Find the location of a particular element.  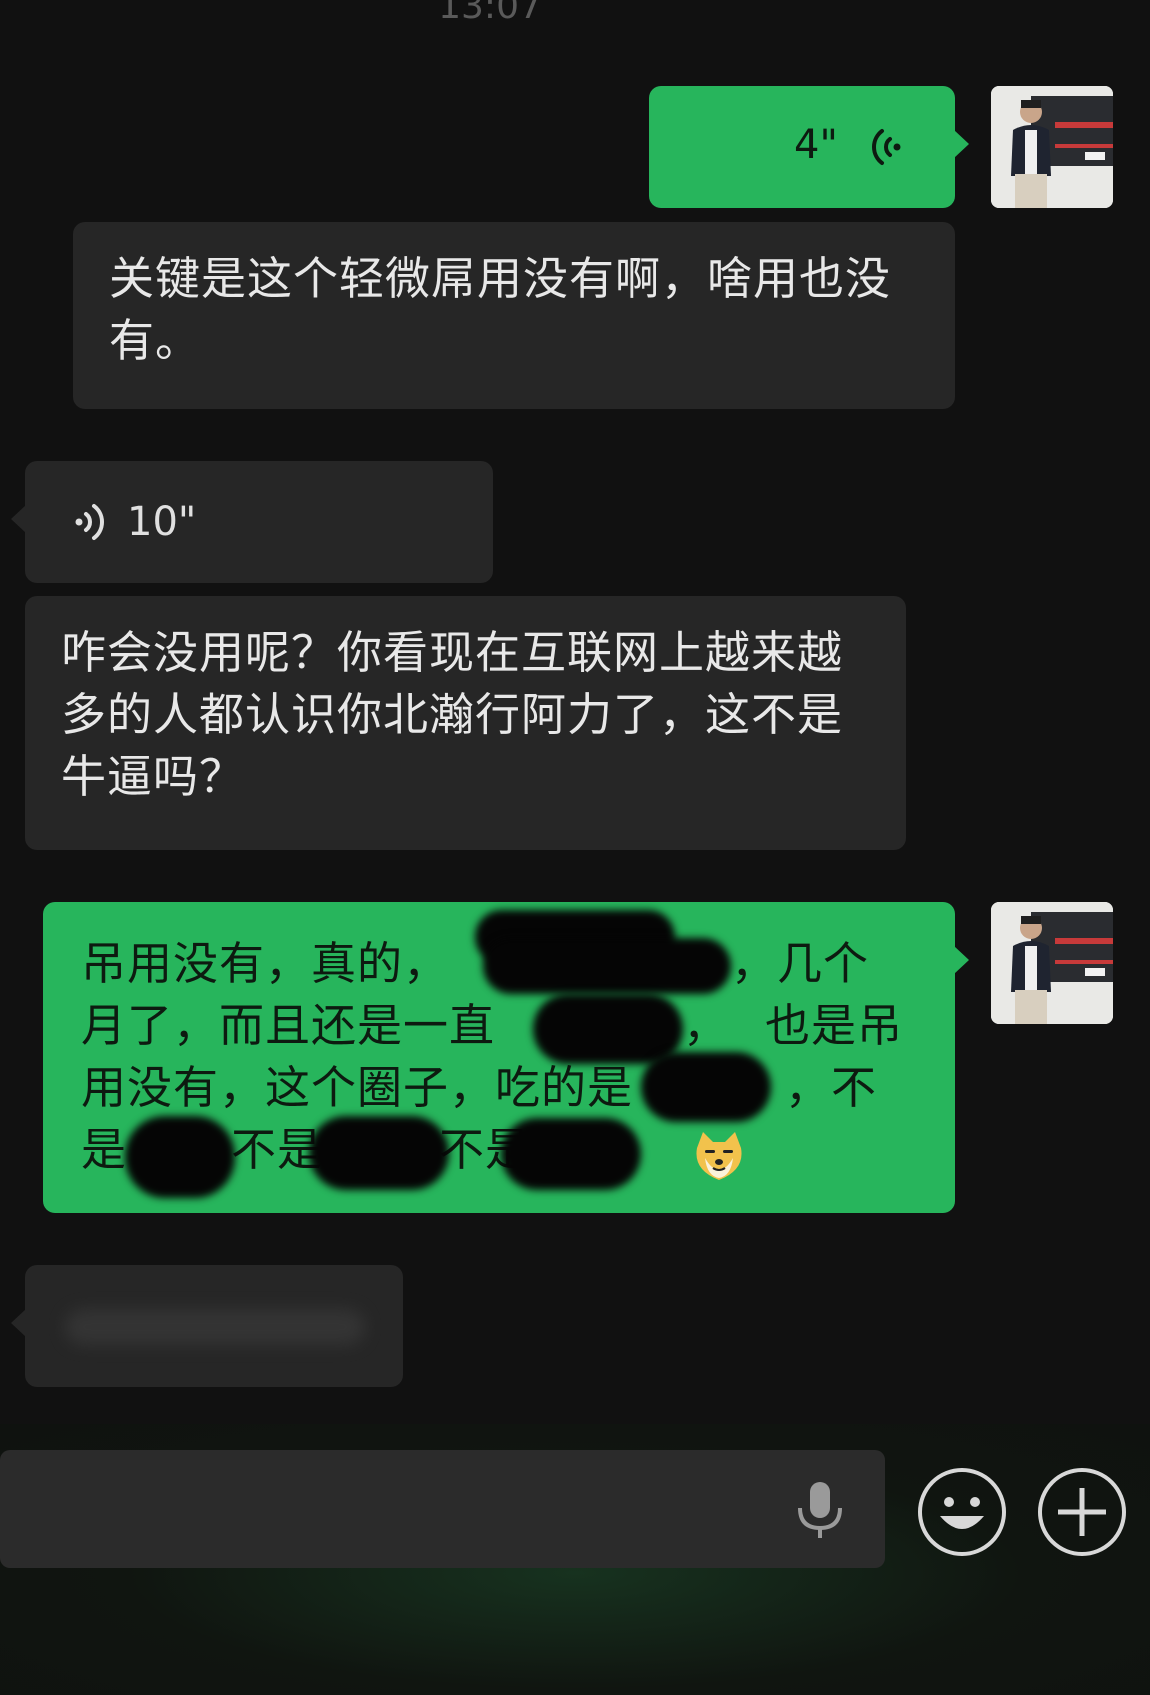

message-fragment: 用没有，这个圈子，吃的是 is located at coordinates (357, 1087).